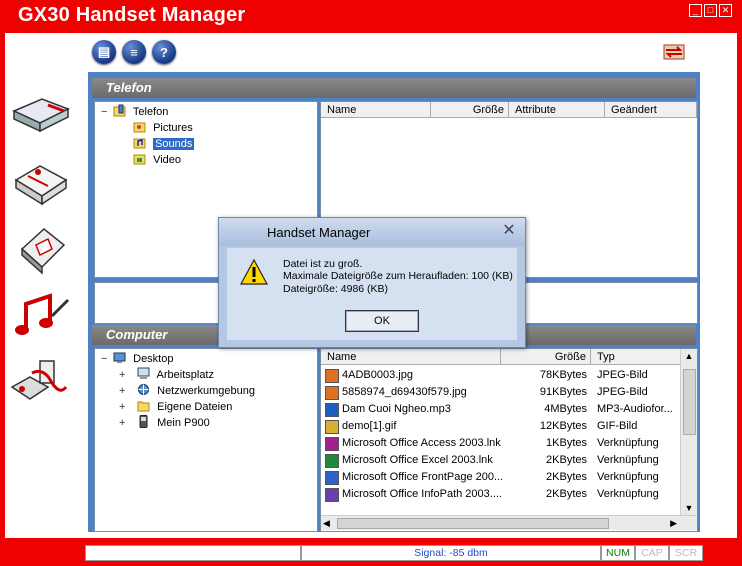  What do you see at coordinates (501, 375) in the screenshot?
I see `file-row: 4ADB0003.jpg 78KBytes JPEG-Bild` at bounding box center [501, 375].